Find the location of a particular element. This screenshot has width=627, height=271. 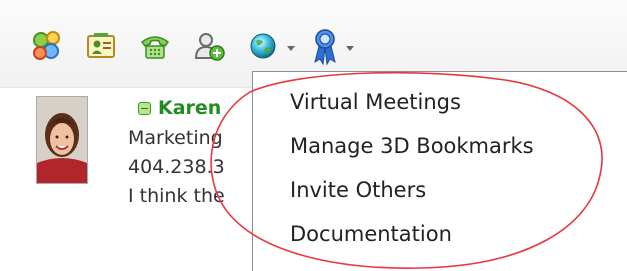

globe-dropdown-button is located at coordinates (271, 46).